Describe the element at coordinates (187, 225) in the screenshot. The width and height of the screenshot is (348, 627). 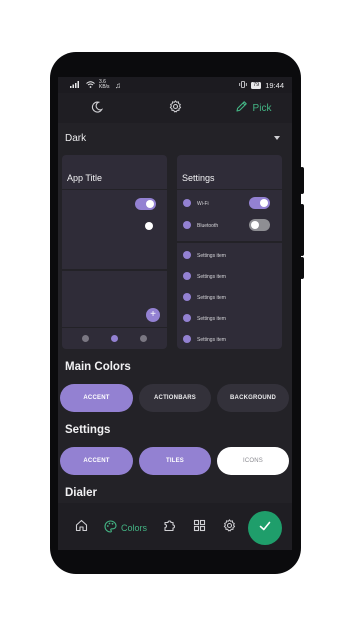
I see `bluetooth-row-icon` at that location.